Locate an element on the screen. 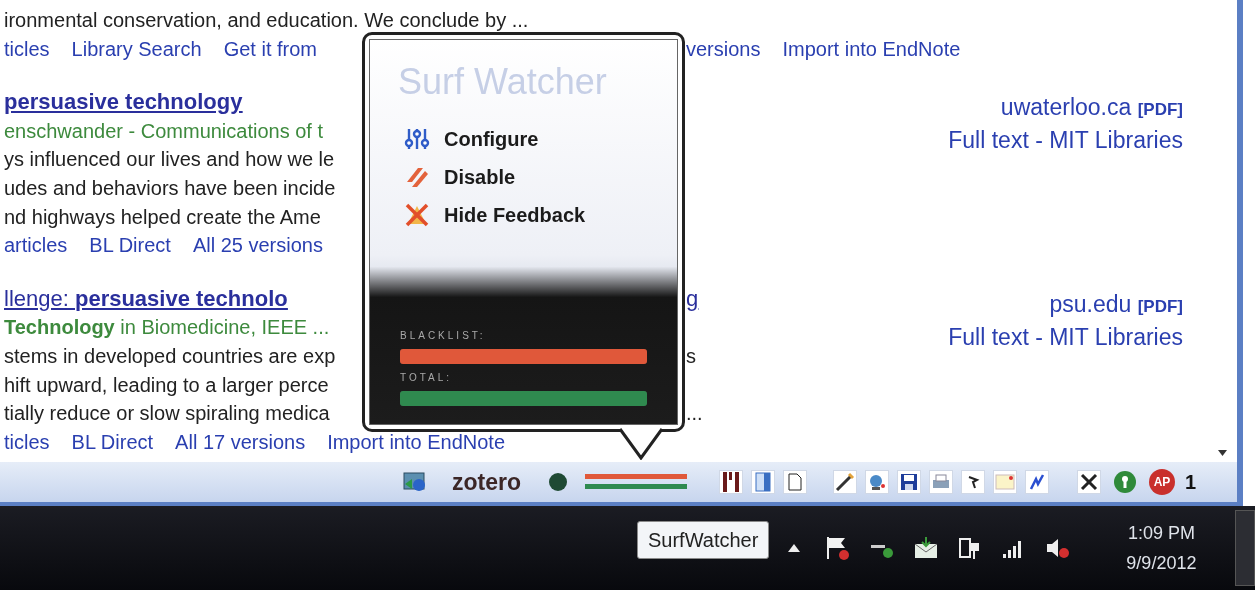  flag-icon is located at coordinates (838, 548).